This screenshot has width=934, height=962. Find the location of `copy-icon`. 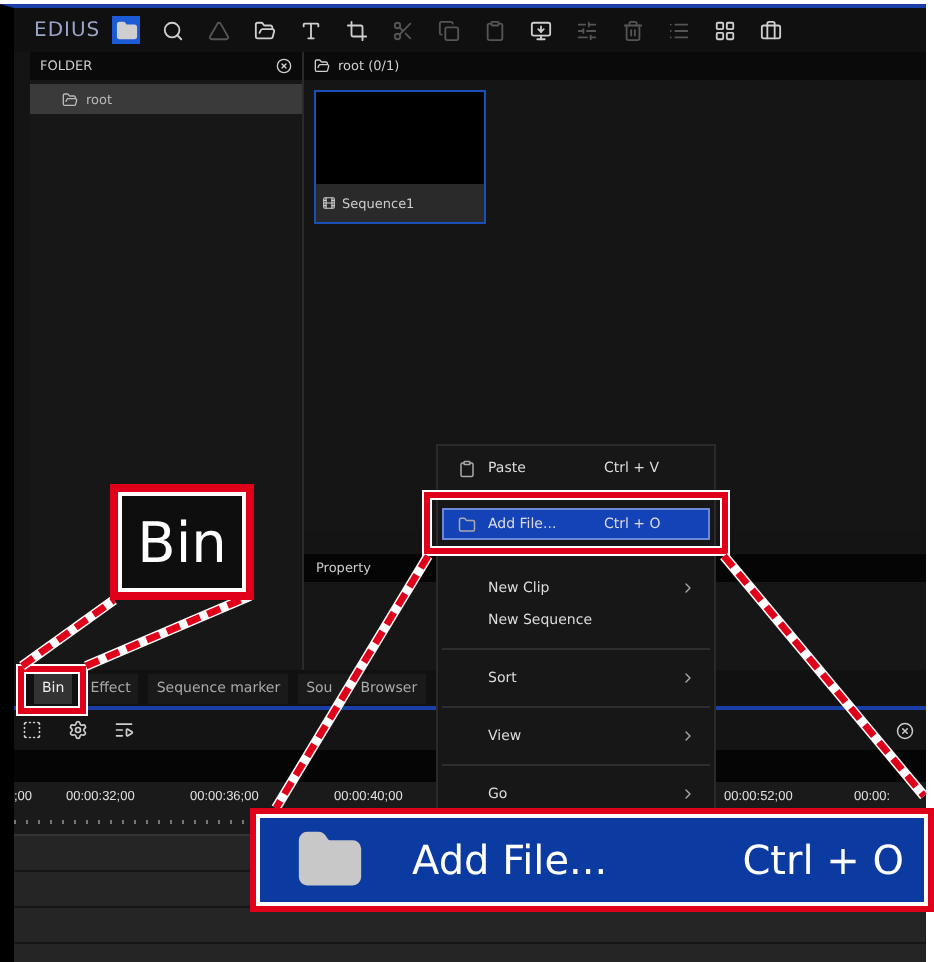

copy-icon is located at coordinates (448, 30).